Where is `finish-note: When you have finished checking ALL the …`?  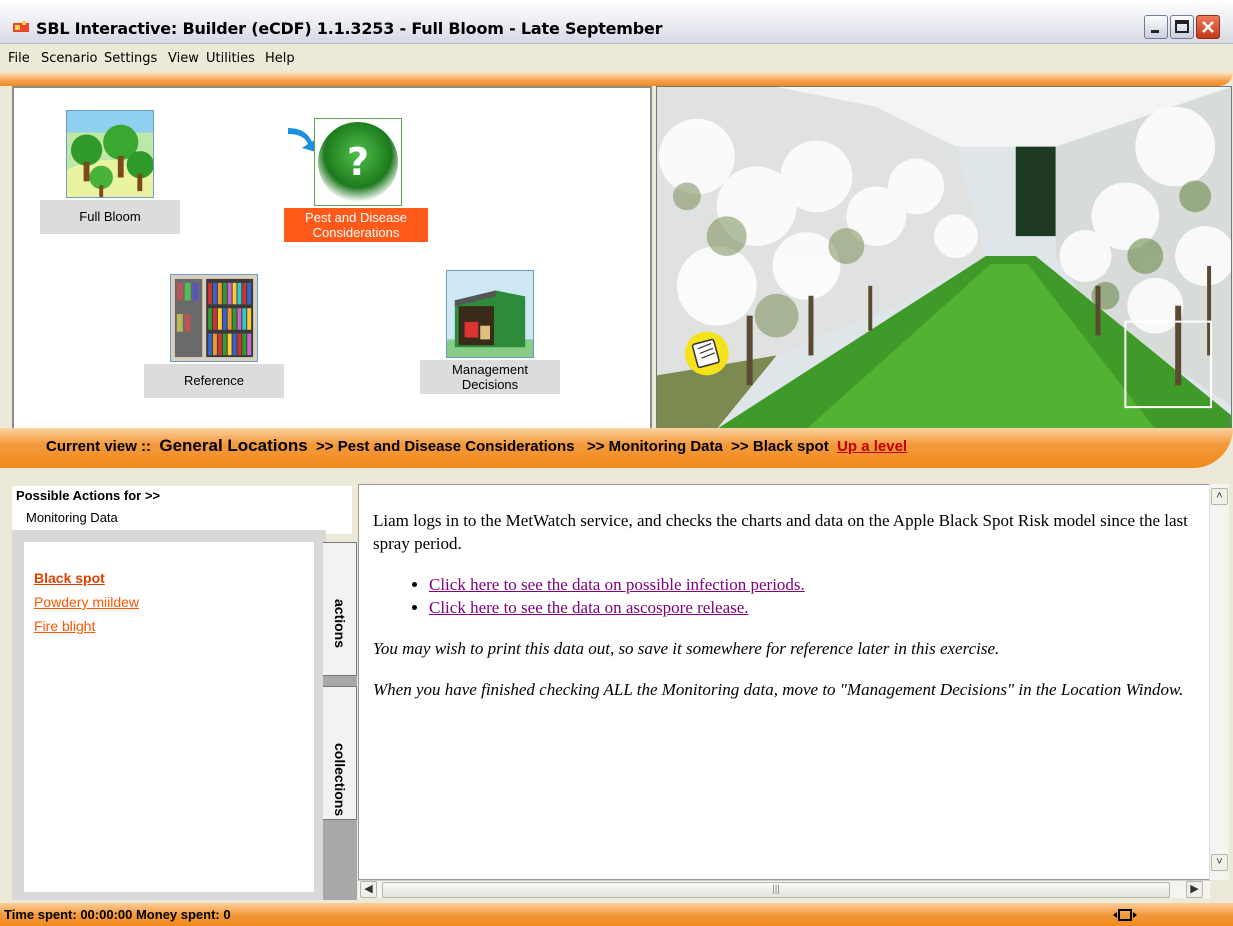
finish-note: When you have finished checking ALL the … is located at coordinates (778, 689).